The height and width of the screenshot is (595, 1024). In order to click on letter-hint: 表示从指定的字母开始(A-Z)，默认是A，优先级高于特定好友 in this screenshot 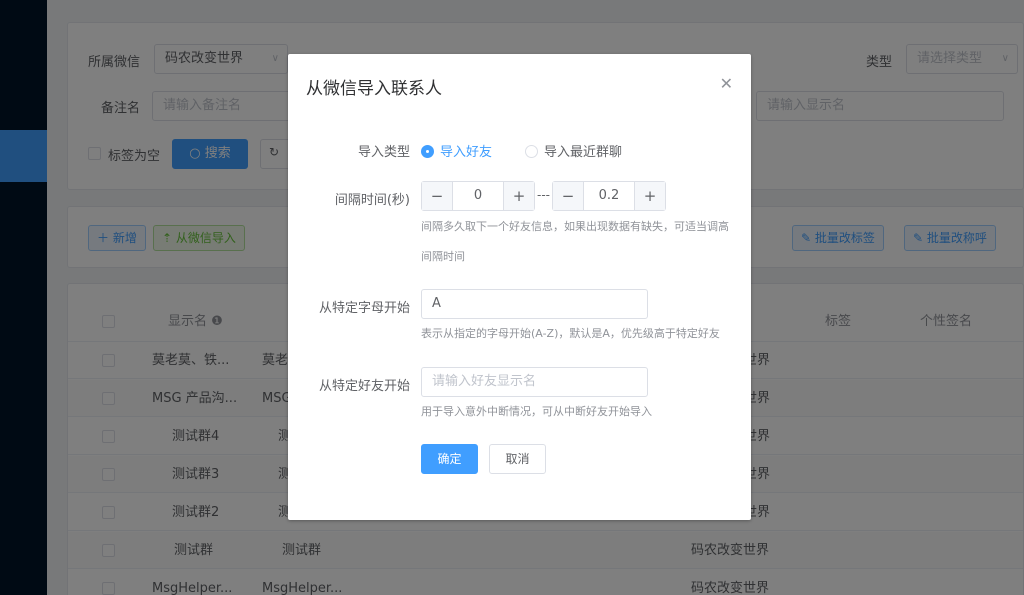, I will do `click(570, 333)`.